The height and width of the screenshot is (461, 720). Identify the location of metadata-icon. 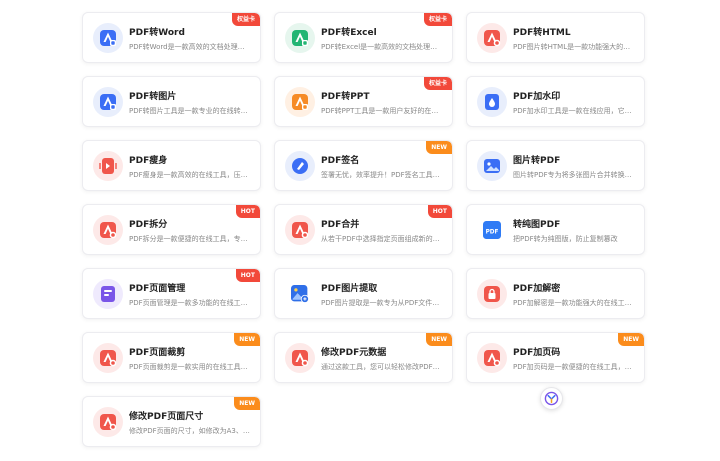
(300, 358).